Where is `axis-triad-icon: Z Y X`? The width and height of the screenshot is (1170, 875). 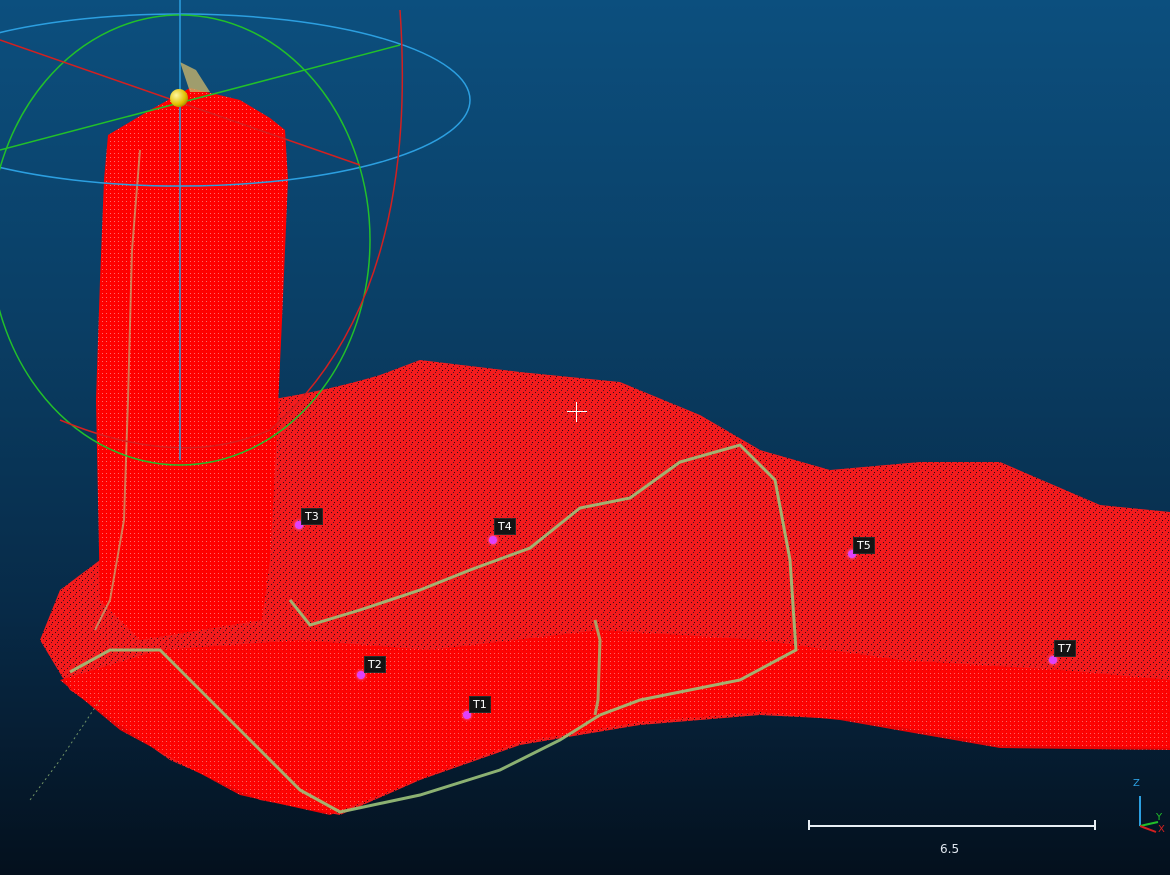
axis-triad-icon: Z Y X is located at coordinates (1148, 808).